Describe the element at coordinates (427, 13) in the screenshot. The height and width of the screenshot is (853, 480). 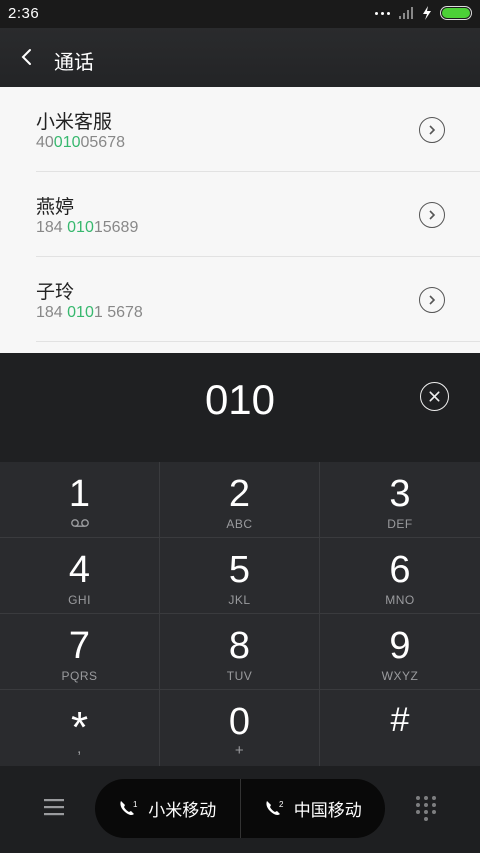
I see `charging-icon` at that location.